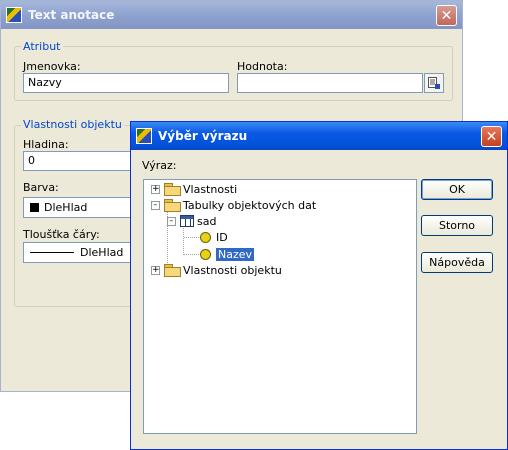 The width and height of the screenshot is (508, 450). What do you see at coordinates (34, 207) in the screenshot?
I see `color-swatch-icon` at bounding box center [34, 207].